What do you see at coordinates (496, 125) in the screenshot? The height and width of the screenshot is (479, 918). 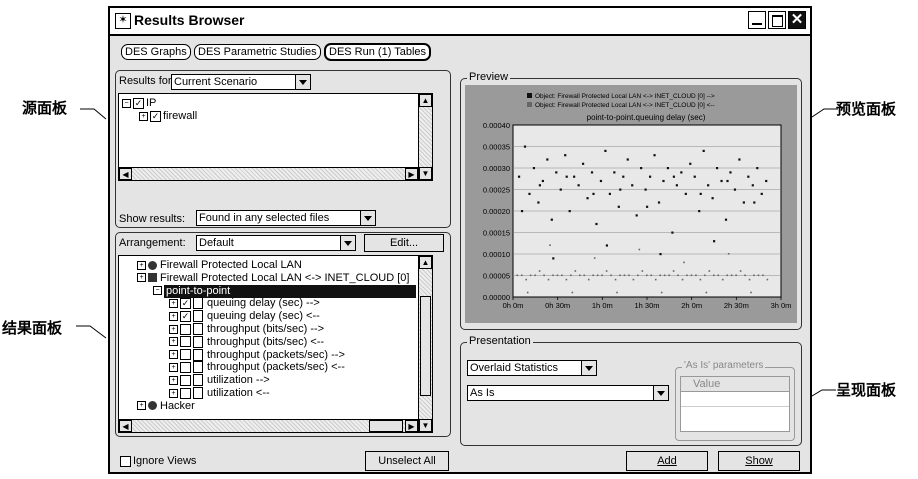 I see `y-tick-label: 0.00040` at bounding box center [496, 125].